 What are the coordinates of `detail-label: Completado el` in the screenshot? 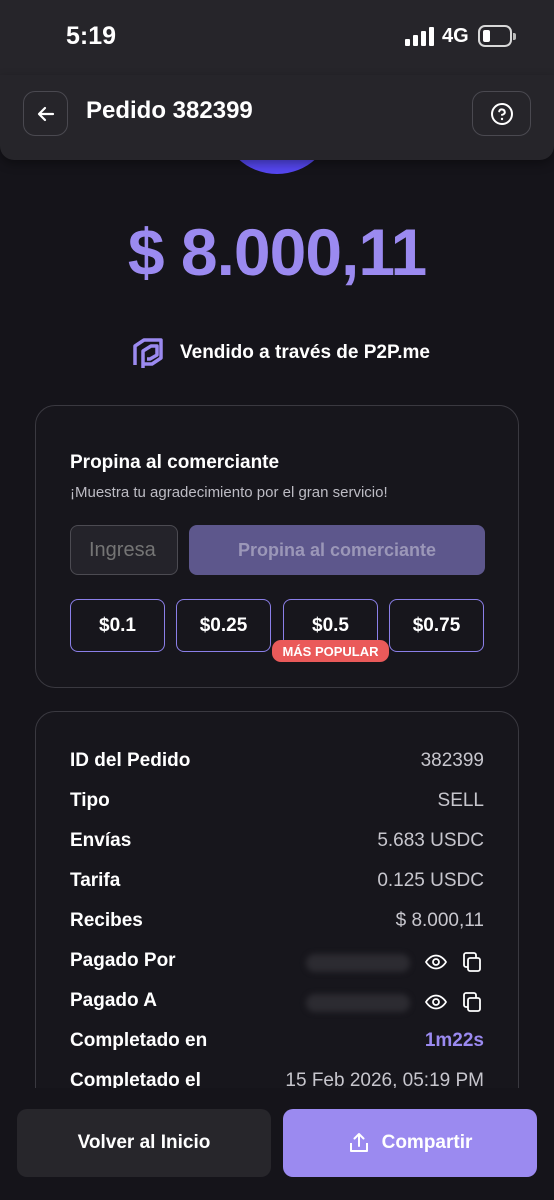 It's located at (135, 1080).